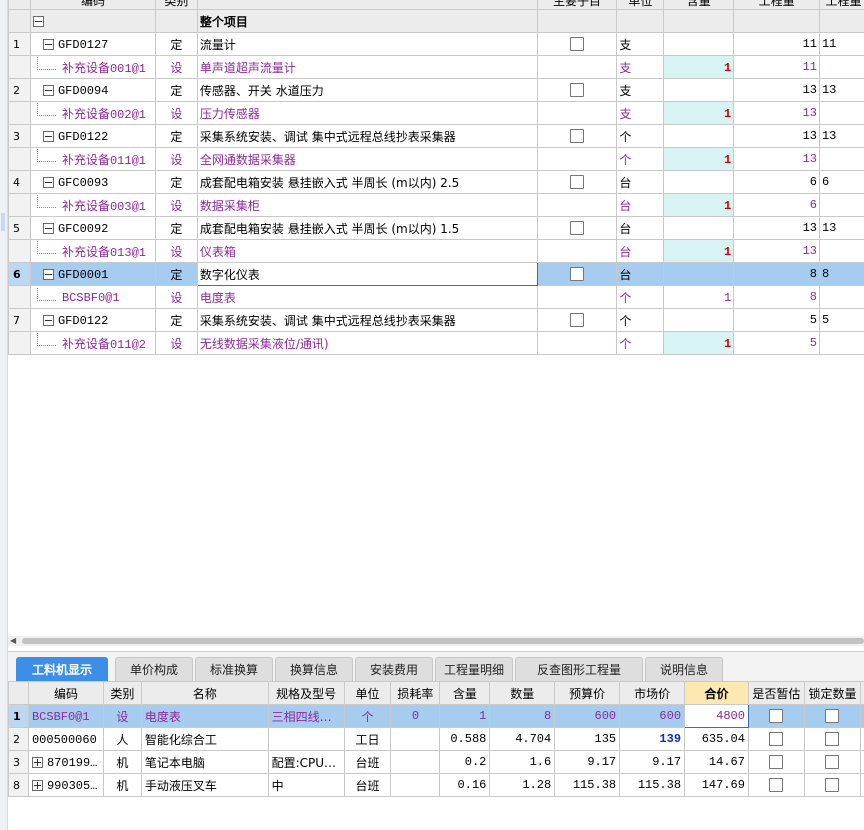 This screenshot has width=864, height=830. What do you see at coordinates (776, 67) in the screenshot?
I see `amount-cell: 11` at bounding box center [776, 67].